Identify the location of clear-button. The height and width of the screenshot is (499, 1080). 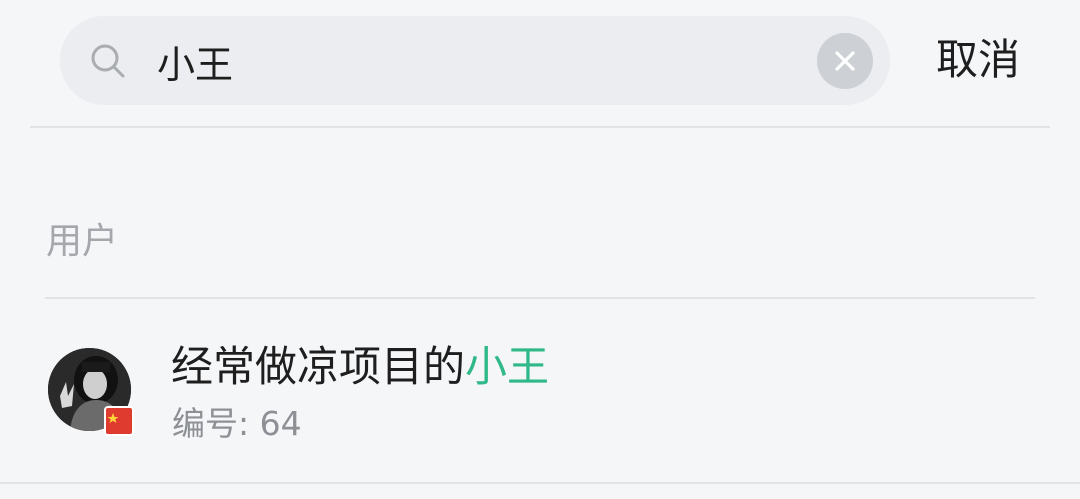
(845, 61).